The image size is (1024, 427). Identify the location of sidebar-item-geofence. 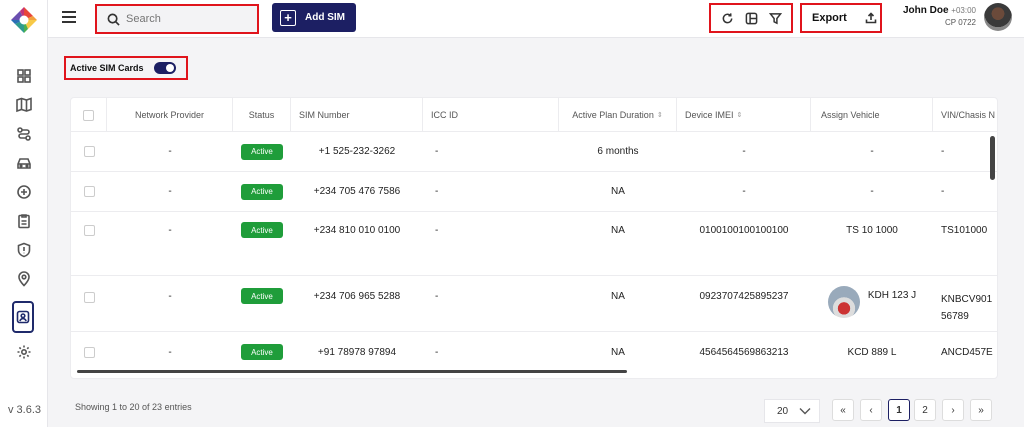
(24, 279).